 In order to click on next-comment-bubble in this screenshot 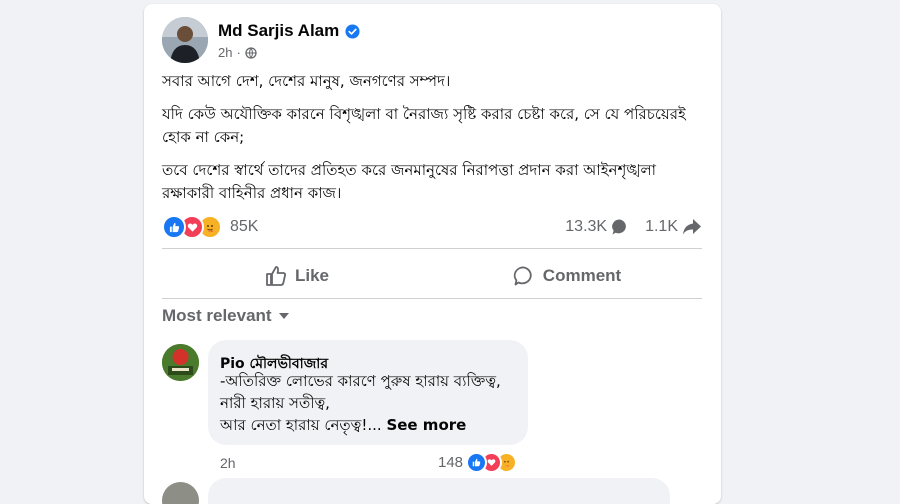, I will do `click(439, 491)`.